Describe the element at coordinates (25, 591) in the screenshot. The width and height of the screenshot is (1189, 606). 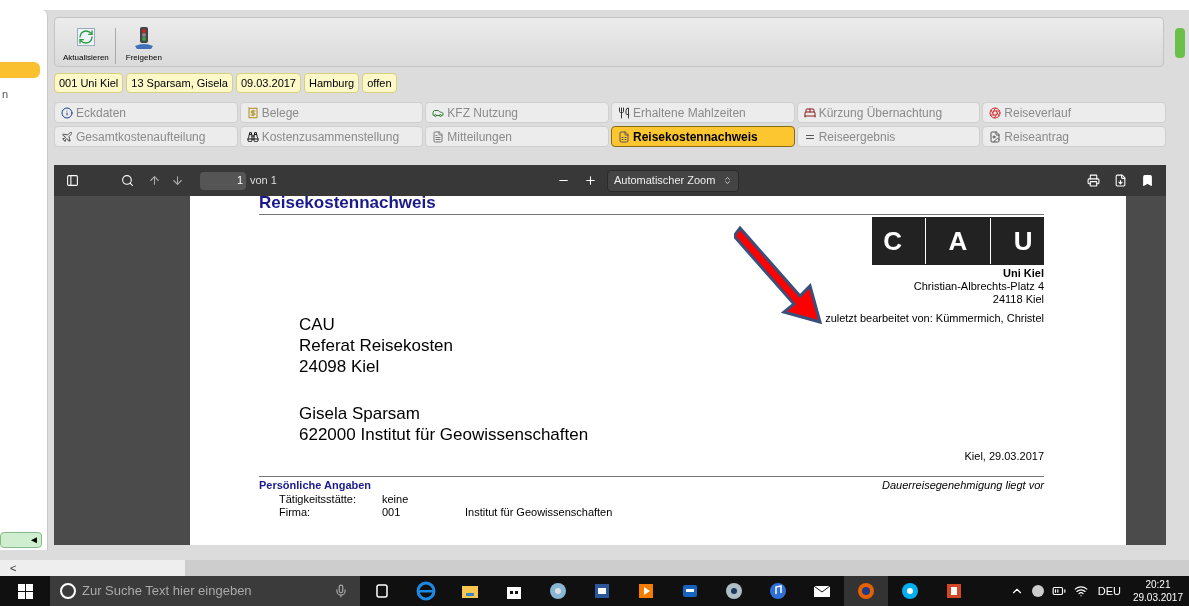
I see `windows-icon` at that location.